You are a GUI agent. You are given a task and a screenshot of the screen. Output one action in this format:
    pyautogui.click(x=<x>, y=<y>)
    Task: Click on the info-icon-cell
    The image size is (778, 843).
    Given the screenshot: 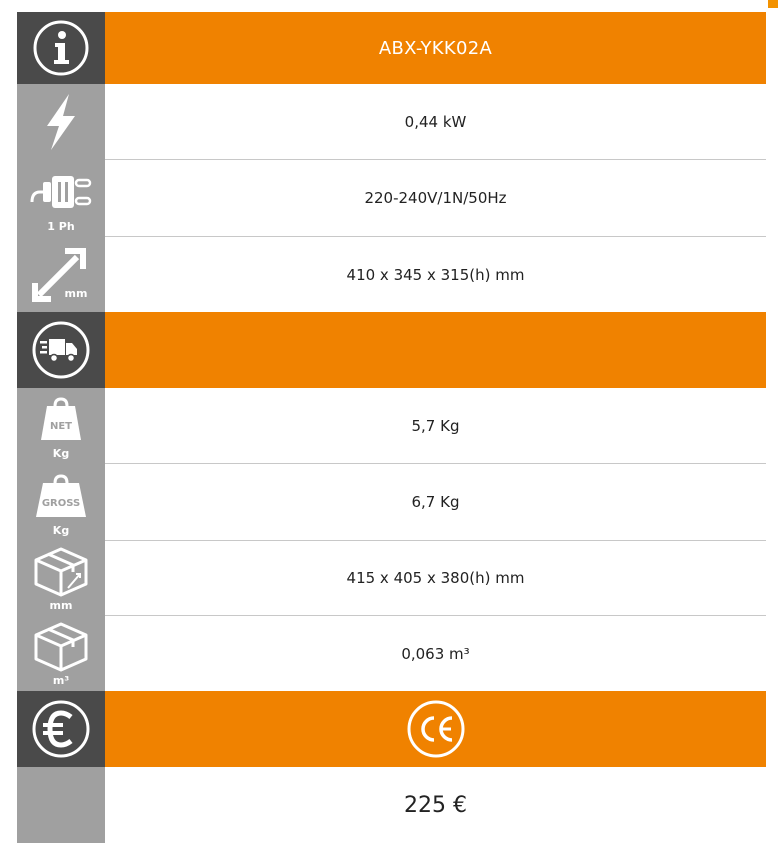 What is the action you would take?
    pyautogui.click(x=61, y=48)
    